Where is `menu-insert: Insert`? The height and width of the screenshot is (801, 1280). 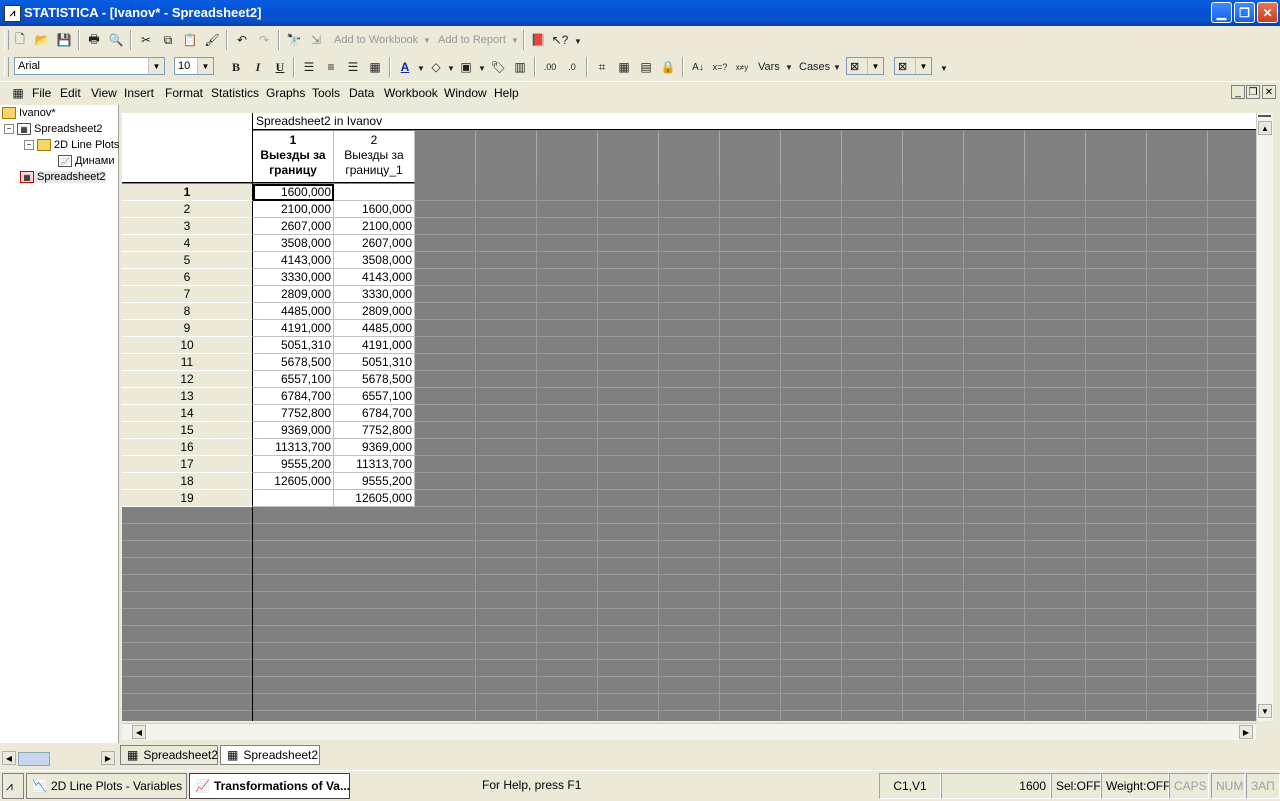
menu-insert: Insert is located at coordinates (139, 93).